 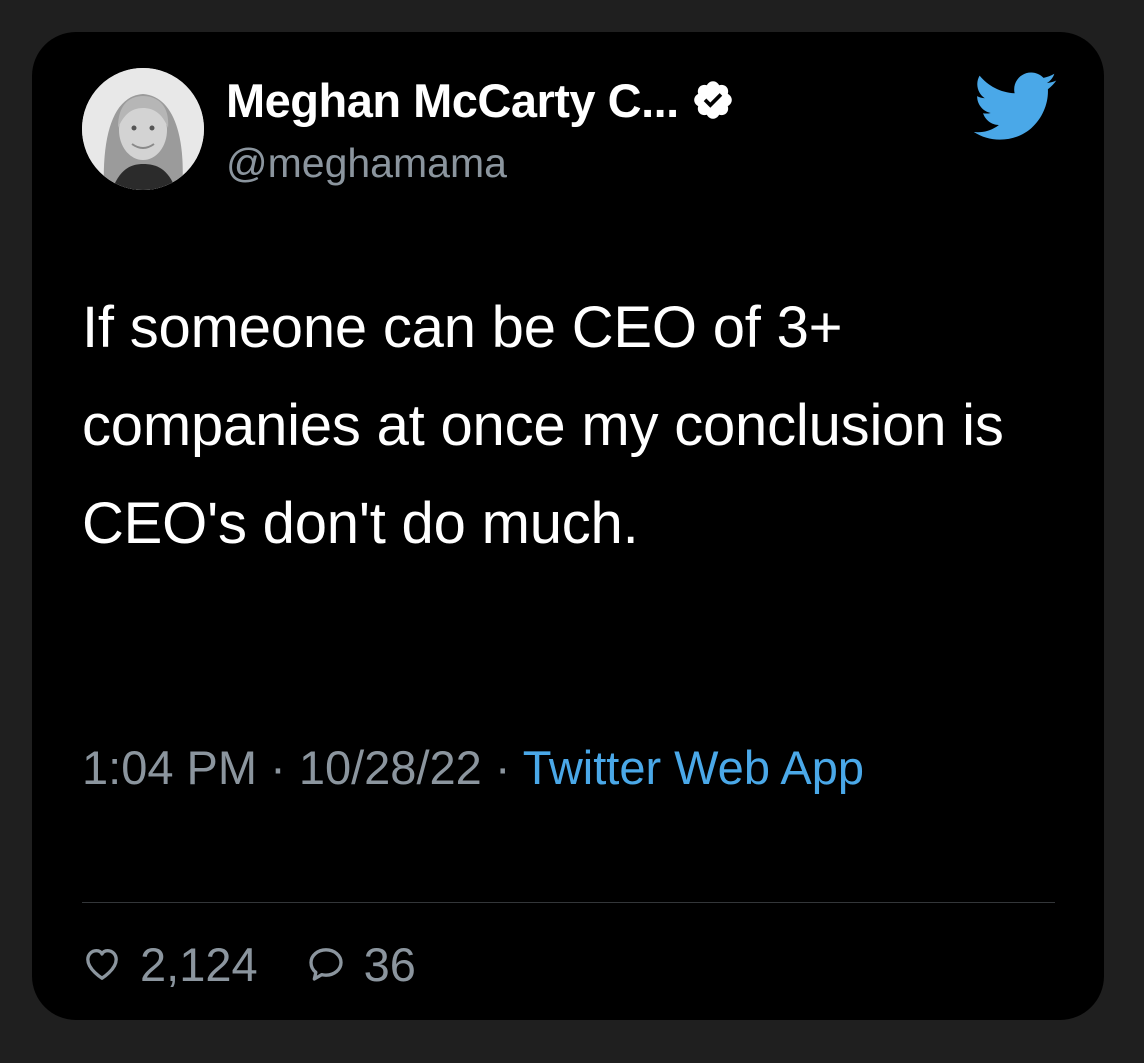 I want to click on tweet-date: 10/28/22, so click(x=390, y=767).